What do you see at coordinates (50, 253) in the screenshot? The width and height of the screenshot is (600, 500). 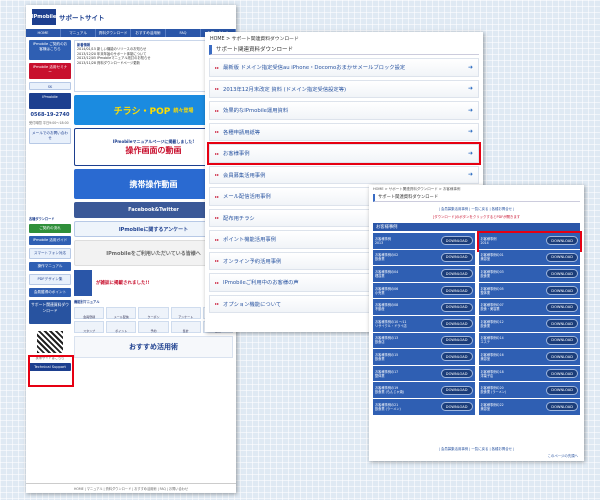 I see `sidebar-dl-smartphone: スマートフォン対応` at bounding box center [50, 253].